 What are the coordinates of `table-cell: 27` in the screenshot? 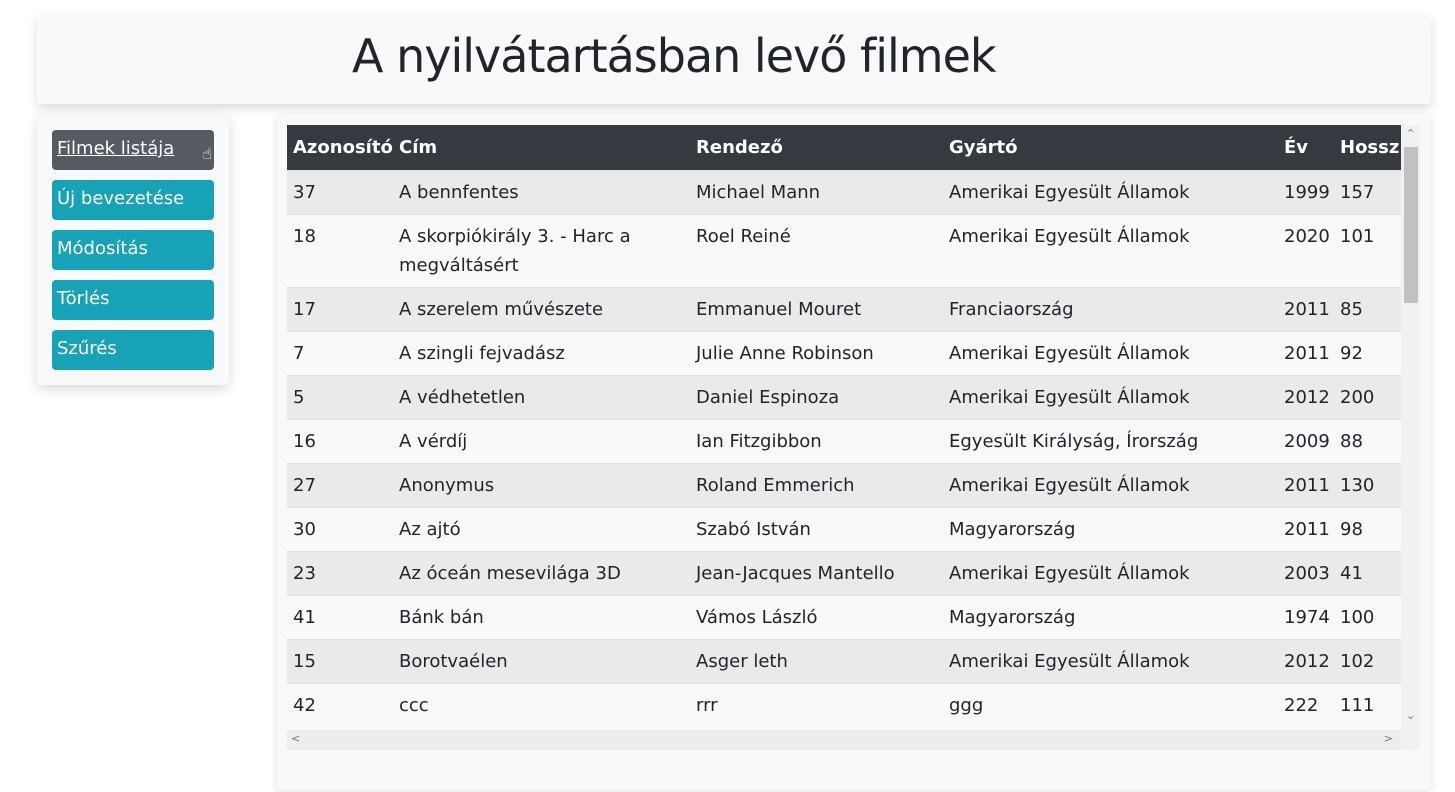 It's located at (340, 484).